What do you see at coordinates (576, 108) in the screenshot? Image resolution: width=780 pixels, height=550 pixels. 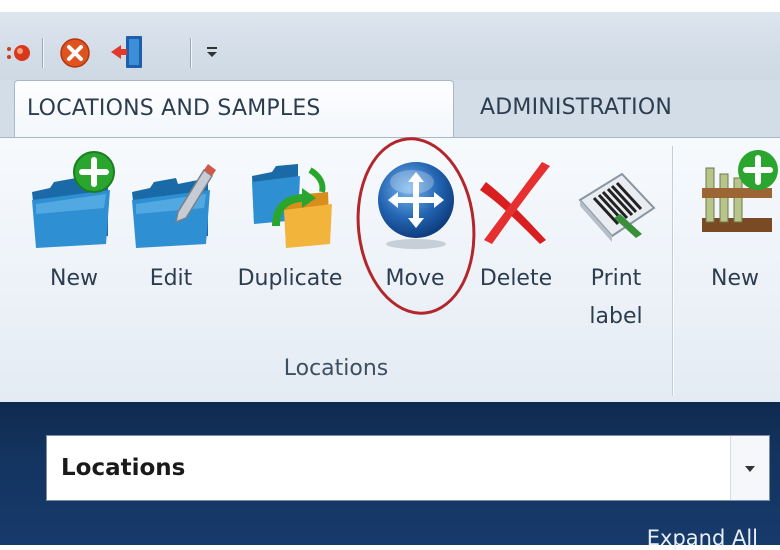 I see `tab-administration: ADMINISTRATION` at bounding box center [576, 108].